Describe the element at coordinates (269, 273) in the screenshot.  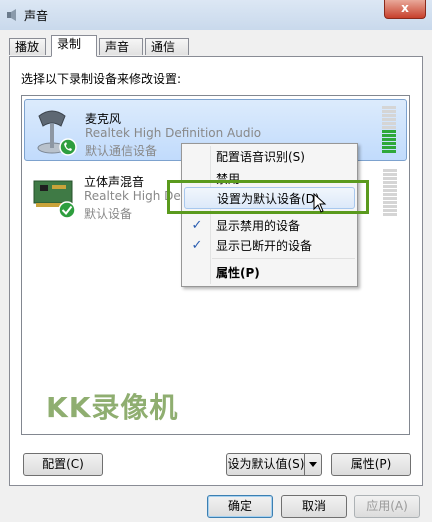
I see `menu-item-properties: 属性(P)` at that location.